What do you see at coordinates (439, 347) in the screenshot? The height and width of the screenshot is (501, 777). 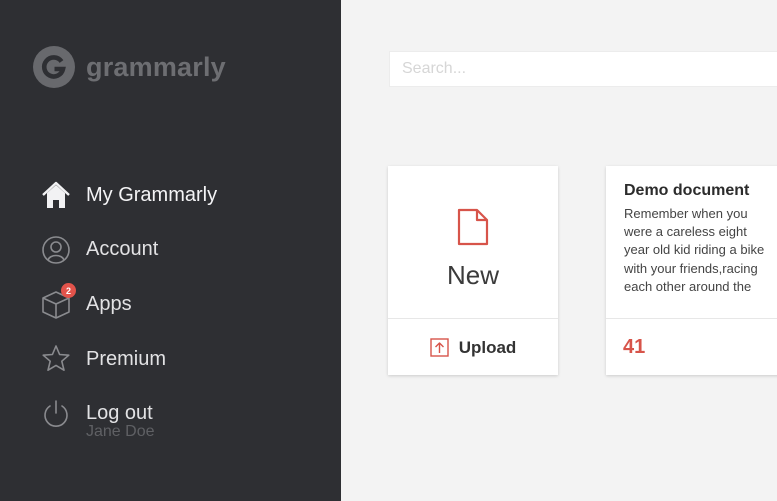 I see `upload-icon` at bounding box center [439, 347].